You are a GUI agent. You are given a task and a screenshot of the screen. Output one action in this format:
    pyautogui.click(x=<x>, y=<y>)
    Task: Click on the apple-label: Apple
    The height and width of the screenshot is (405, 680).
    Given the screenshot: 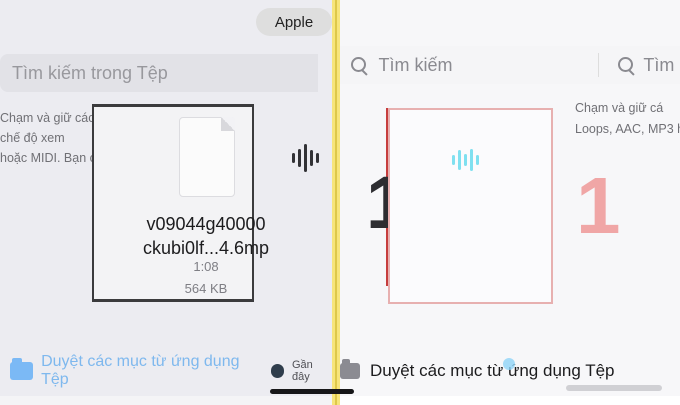 What is the action you would take?
    pyautogui.click(x=294, y=22)
    